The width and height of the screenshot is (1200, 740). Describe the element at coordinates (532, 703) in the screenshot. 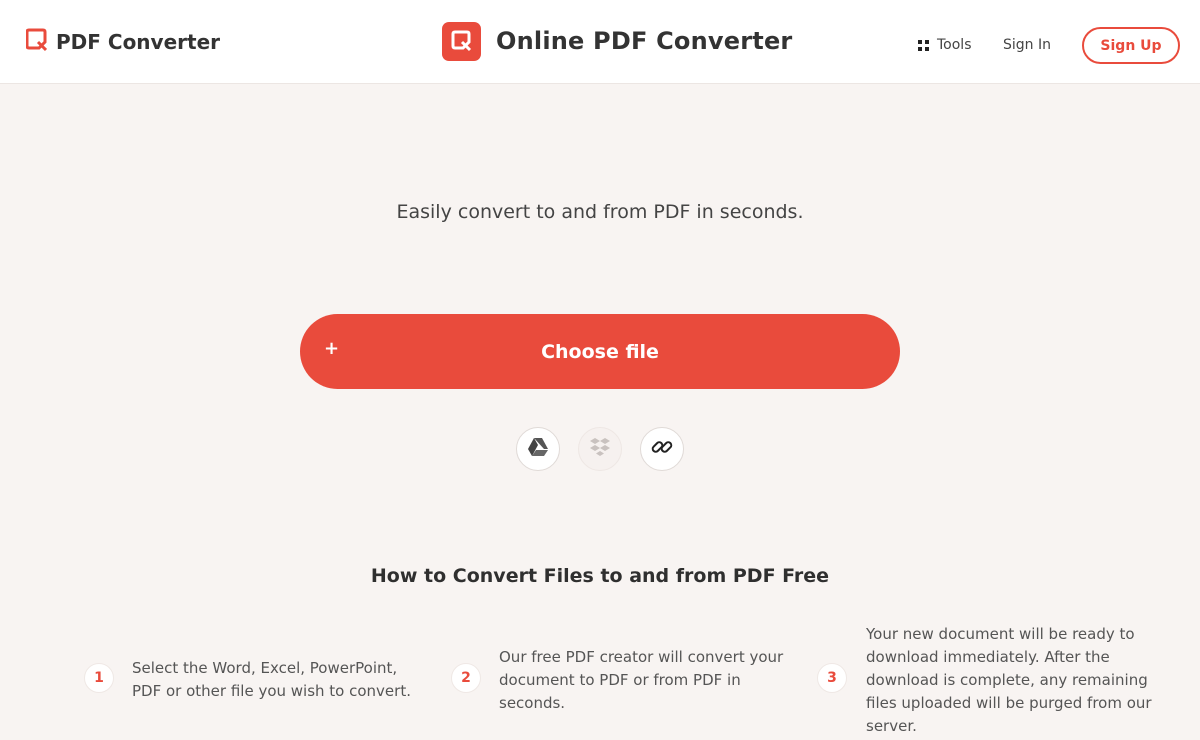

I see `step-2-line: seconds.` at that location.